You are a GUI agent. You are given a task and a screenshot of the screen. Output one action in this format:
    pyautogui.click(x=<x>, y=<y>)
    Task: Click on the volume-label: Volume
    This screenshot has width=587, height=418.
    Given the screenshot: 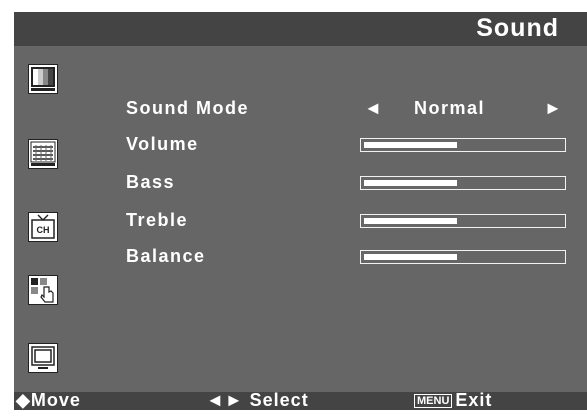 What is the action you would take?
    pyautogui.click(x=162, y=144)
    